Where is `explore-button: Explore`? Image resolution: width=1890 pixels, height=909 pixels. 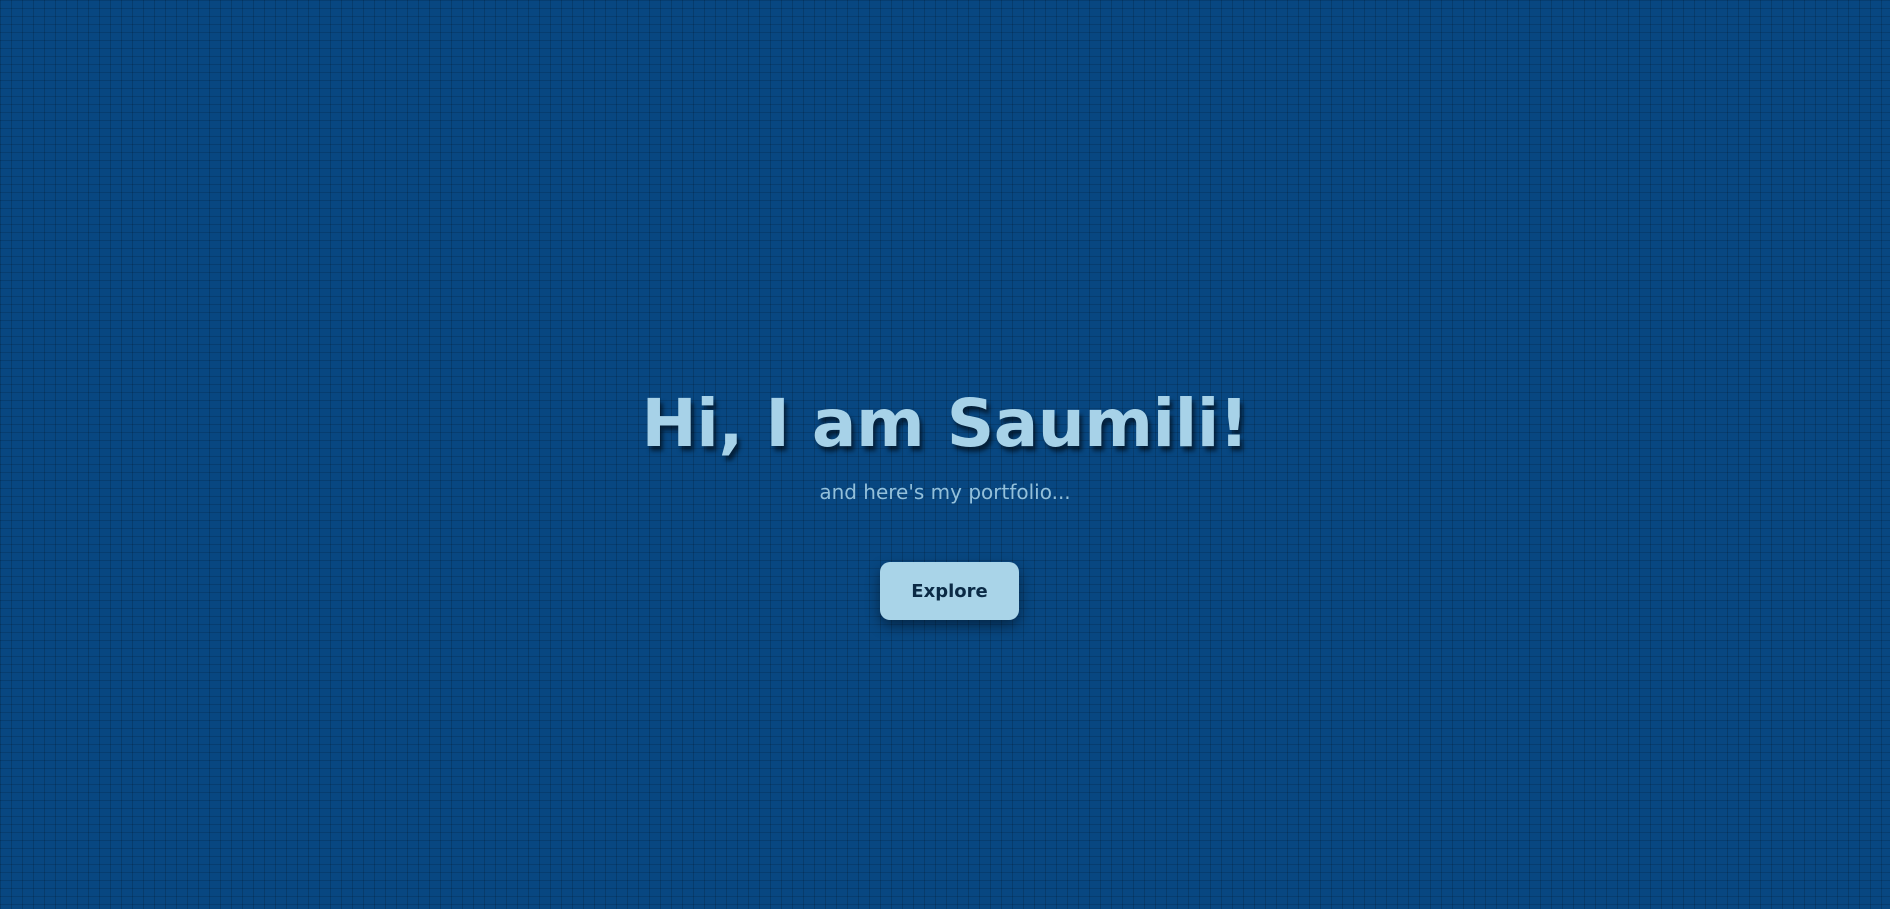
explore-button: Explore is located at coordinates (949, 591).